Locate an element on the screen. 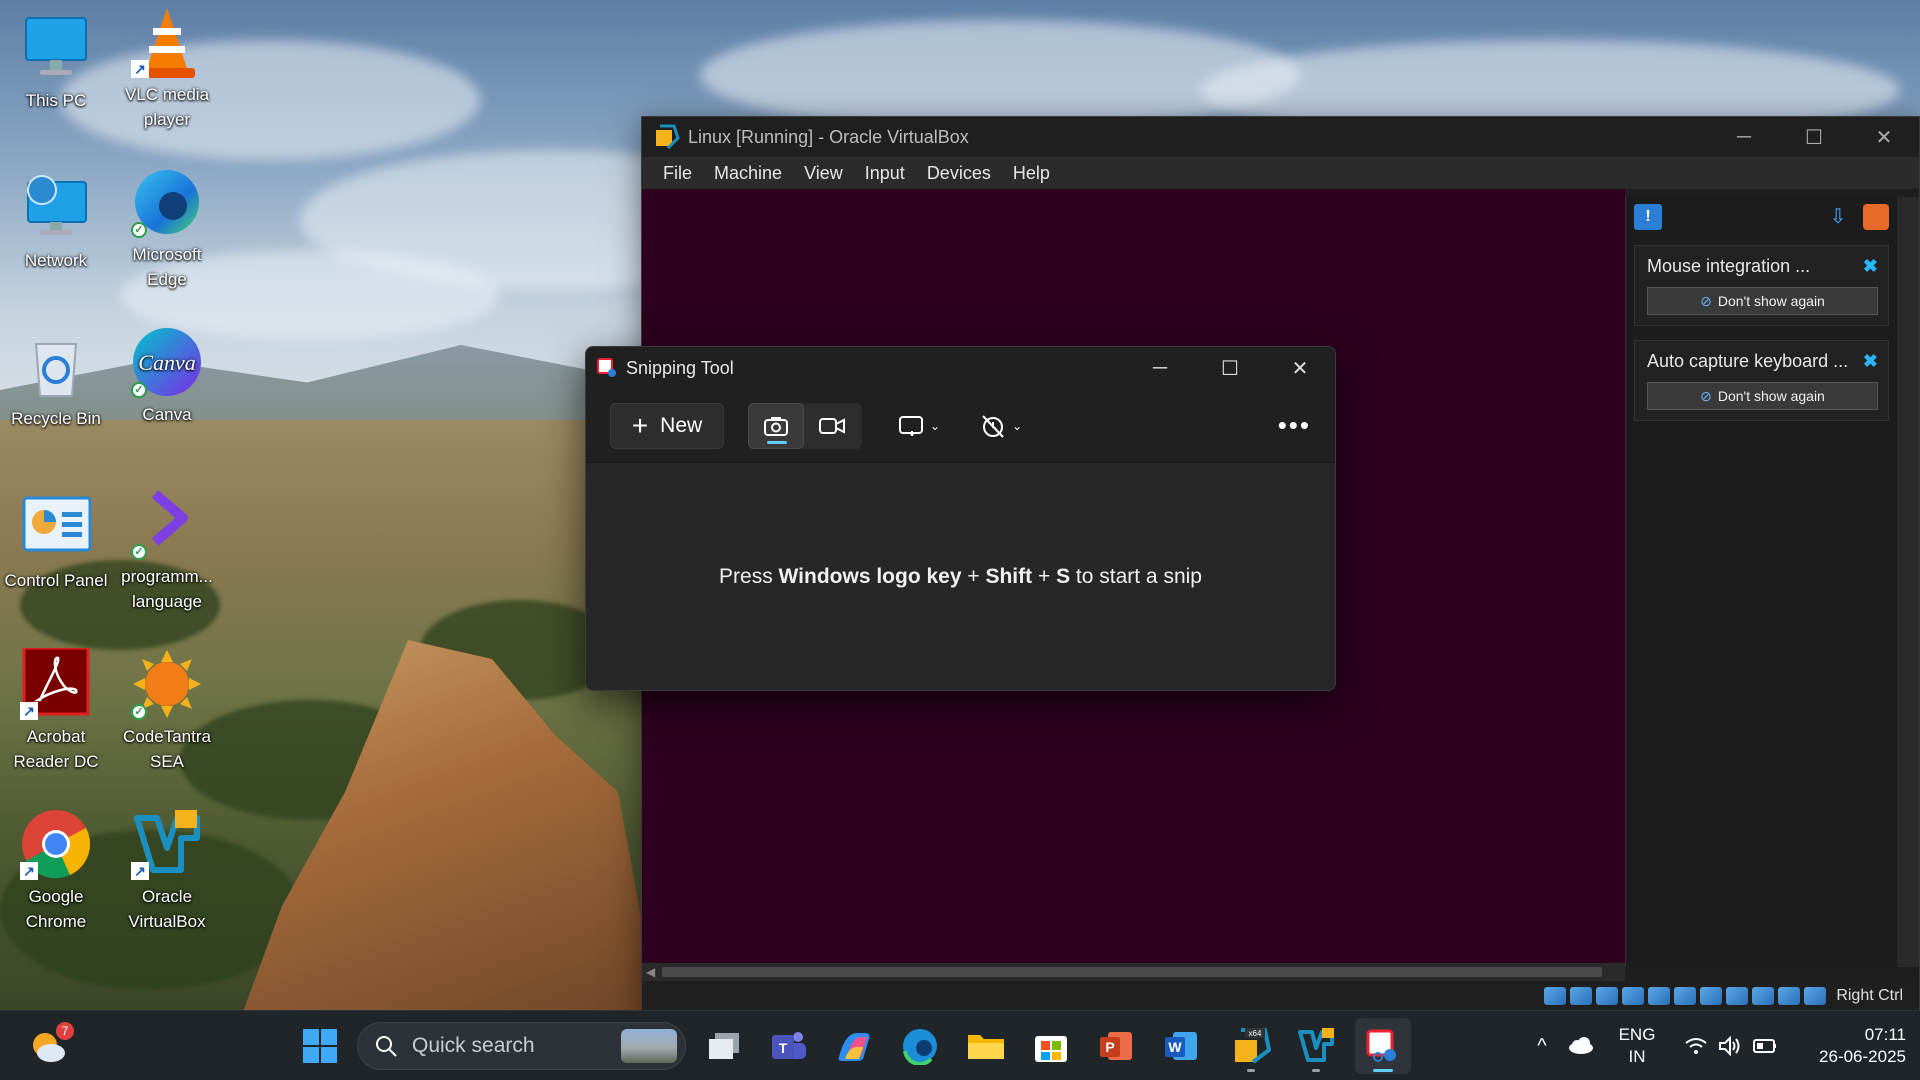  taskbar-virtualbox-vm: x64 is located at coordinates (1251, 1046).